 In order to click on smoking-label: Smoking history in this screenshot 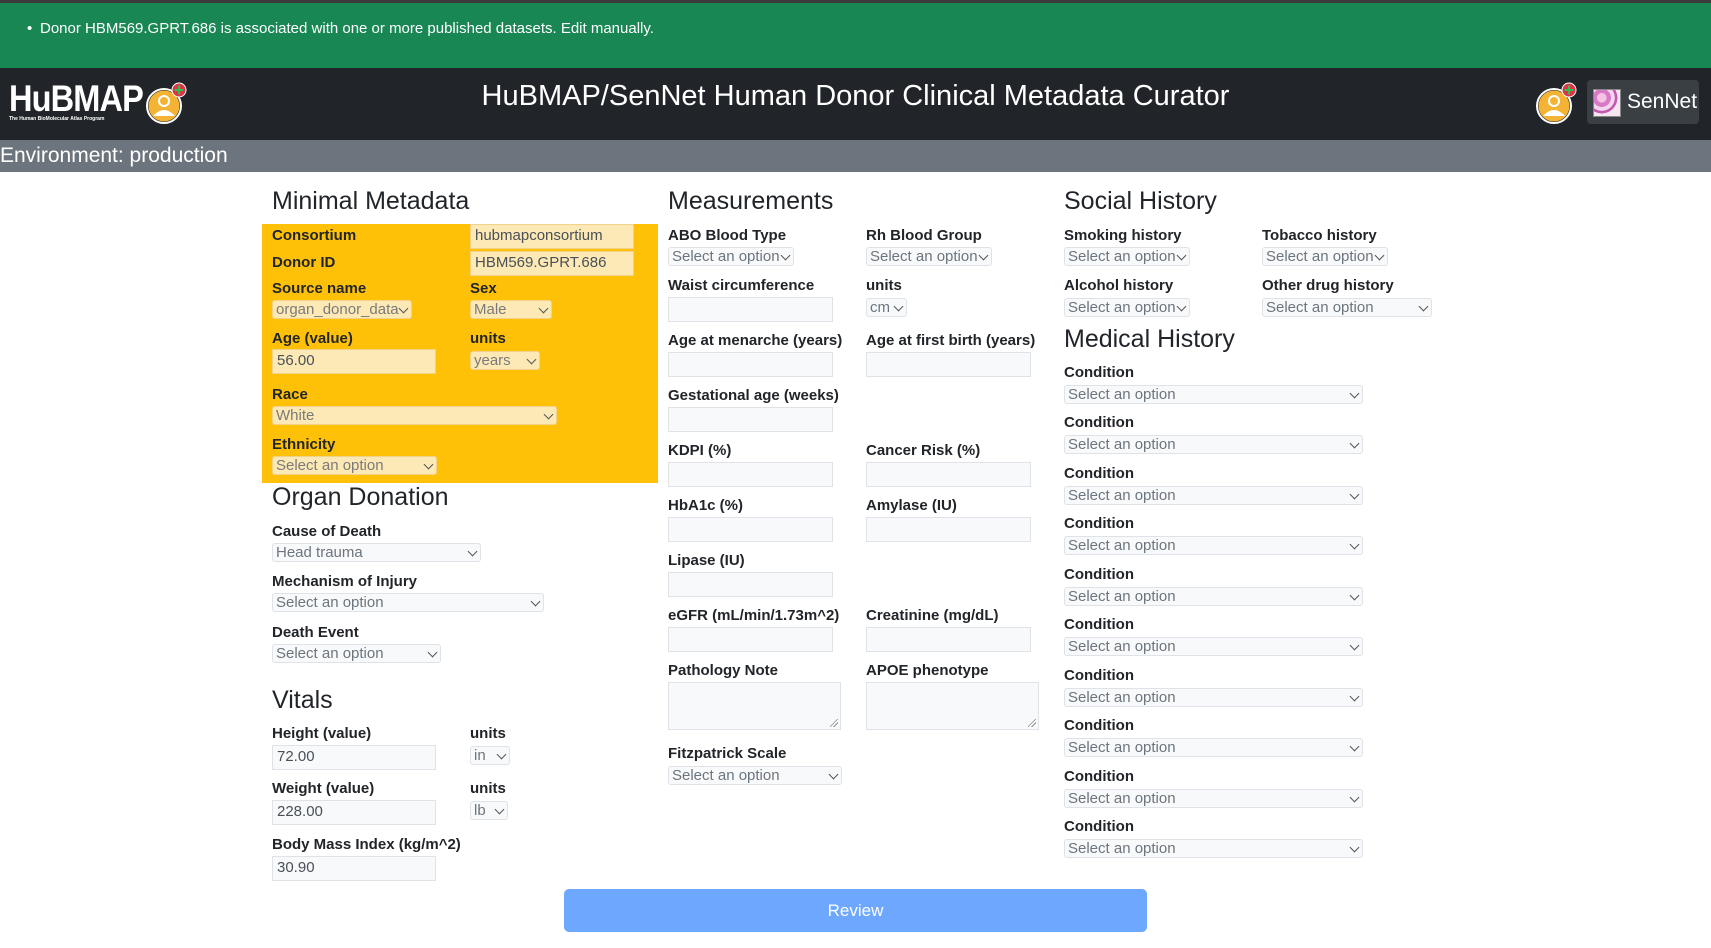, I will do `click(1123, 235)`.